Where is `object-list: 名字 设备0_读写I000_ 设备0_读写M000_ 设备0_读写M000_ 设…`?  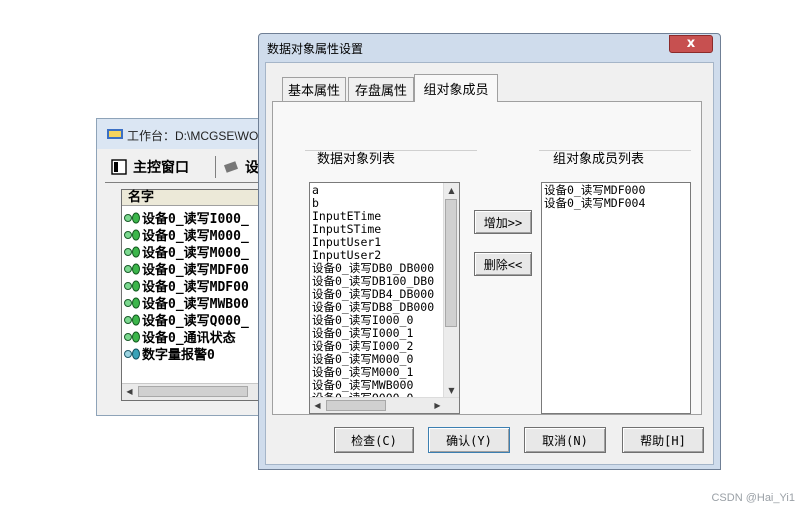
object-list: 名字 设备0_读写I000_ 设备0_读写M000_ 设备0_读写M000_ 设… is located at coordinates (196, 295).